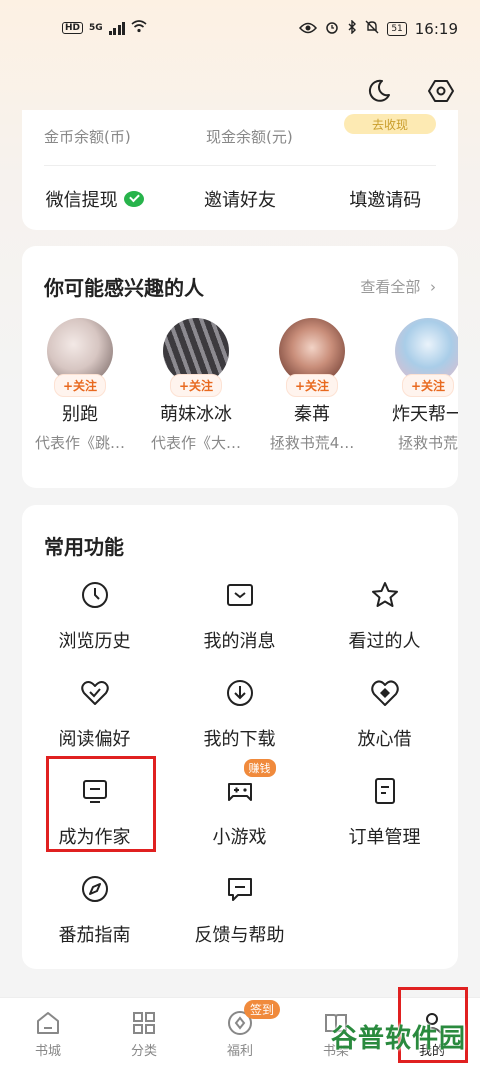  I want to click on tab-label: 福利, so click(239, 1051).